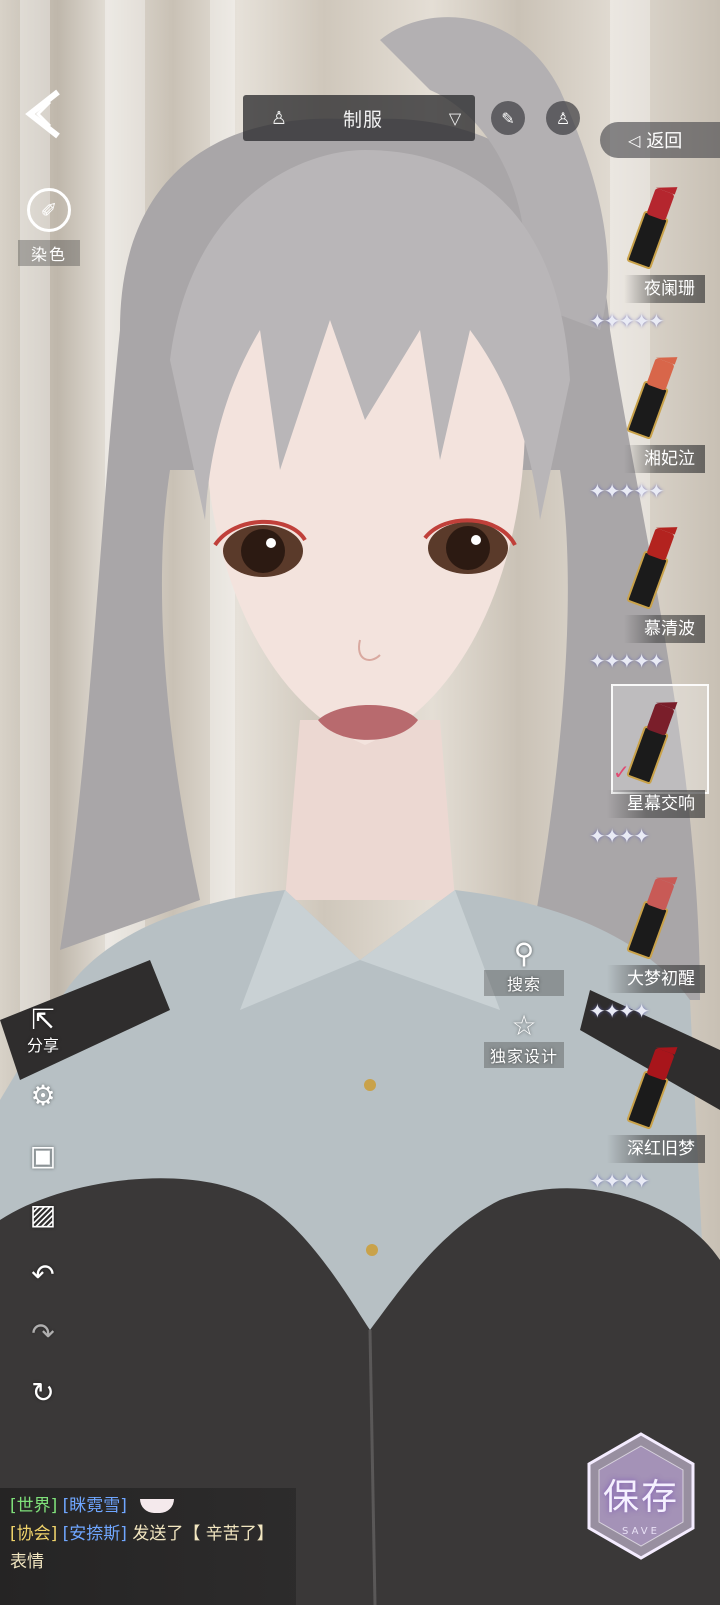 The image size is (720, 1605). I want to click on chevron-left-icon: ◁, so click(634, 140).